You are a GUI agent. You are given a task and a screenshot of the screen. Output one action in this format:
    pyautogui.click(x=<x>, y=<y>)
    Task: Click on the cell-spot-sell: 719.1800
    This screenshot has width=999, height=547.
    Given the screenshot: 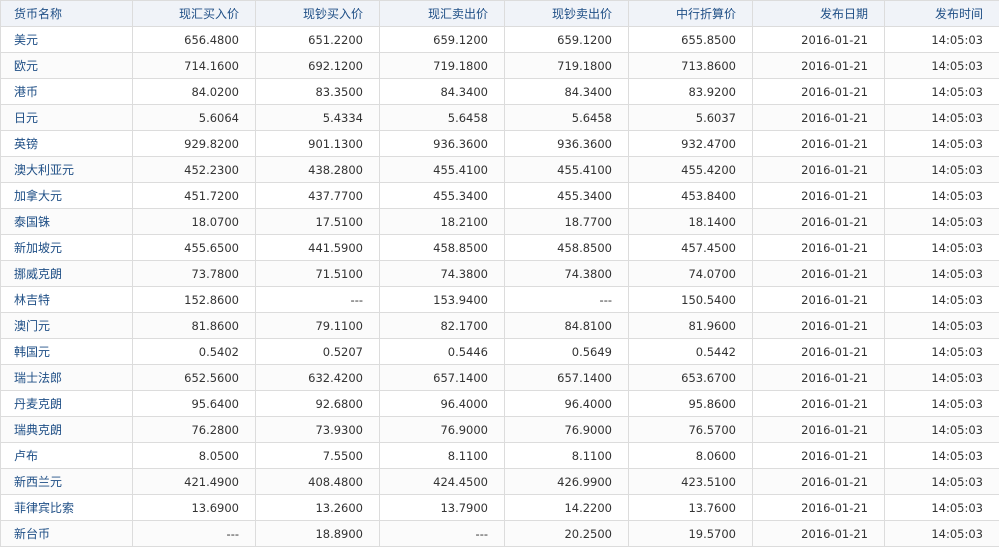 What is the action you would take?
    pyautogui.click(x=442, y=65)
    